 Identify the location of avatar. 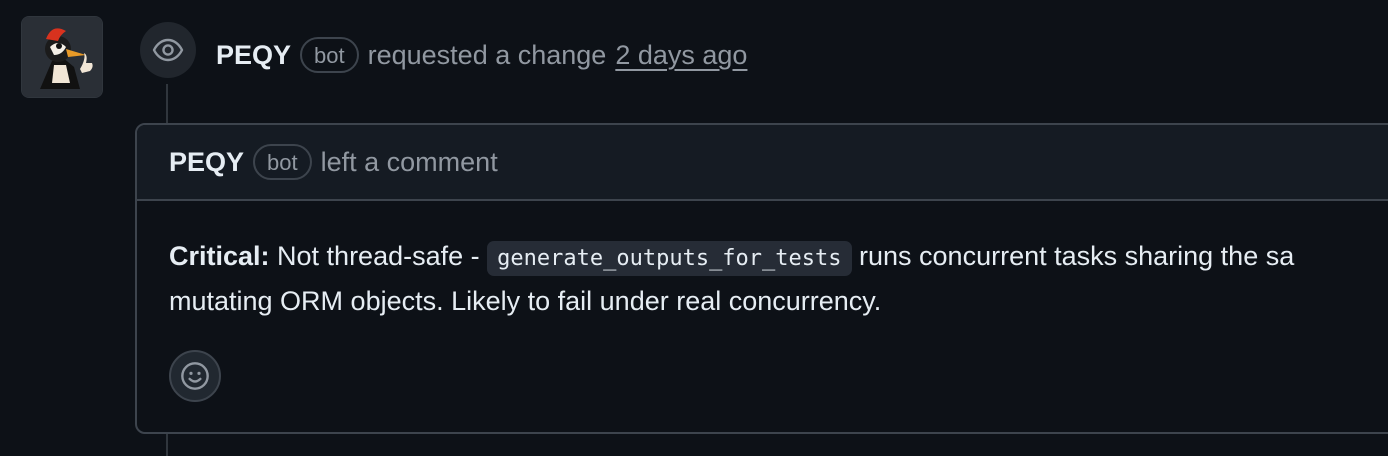
(62, 57).